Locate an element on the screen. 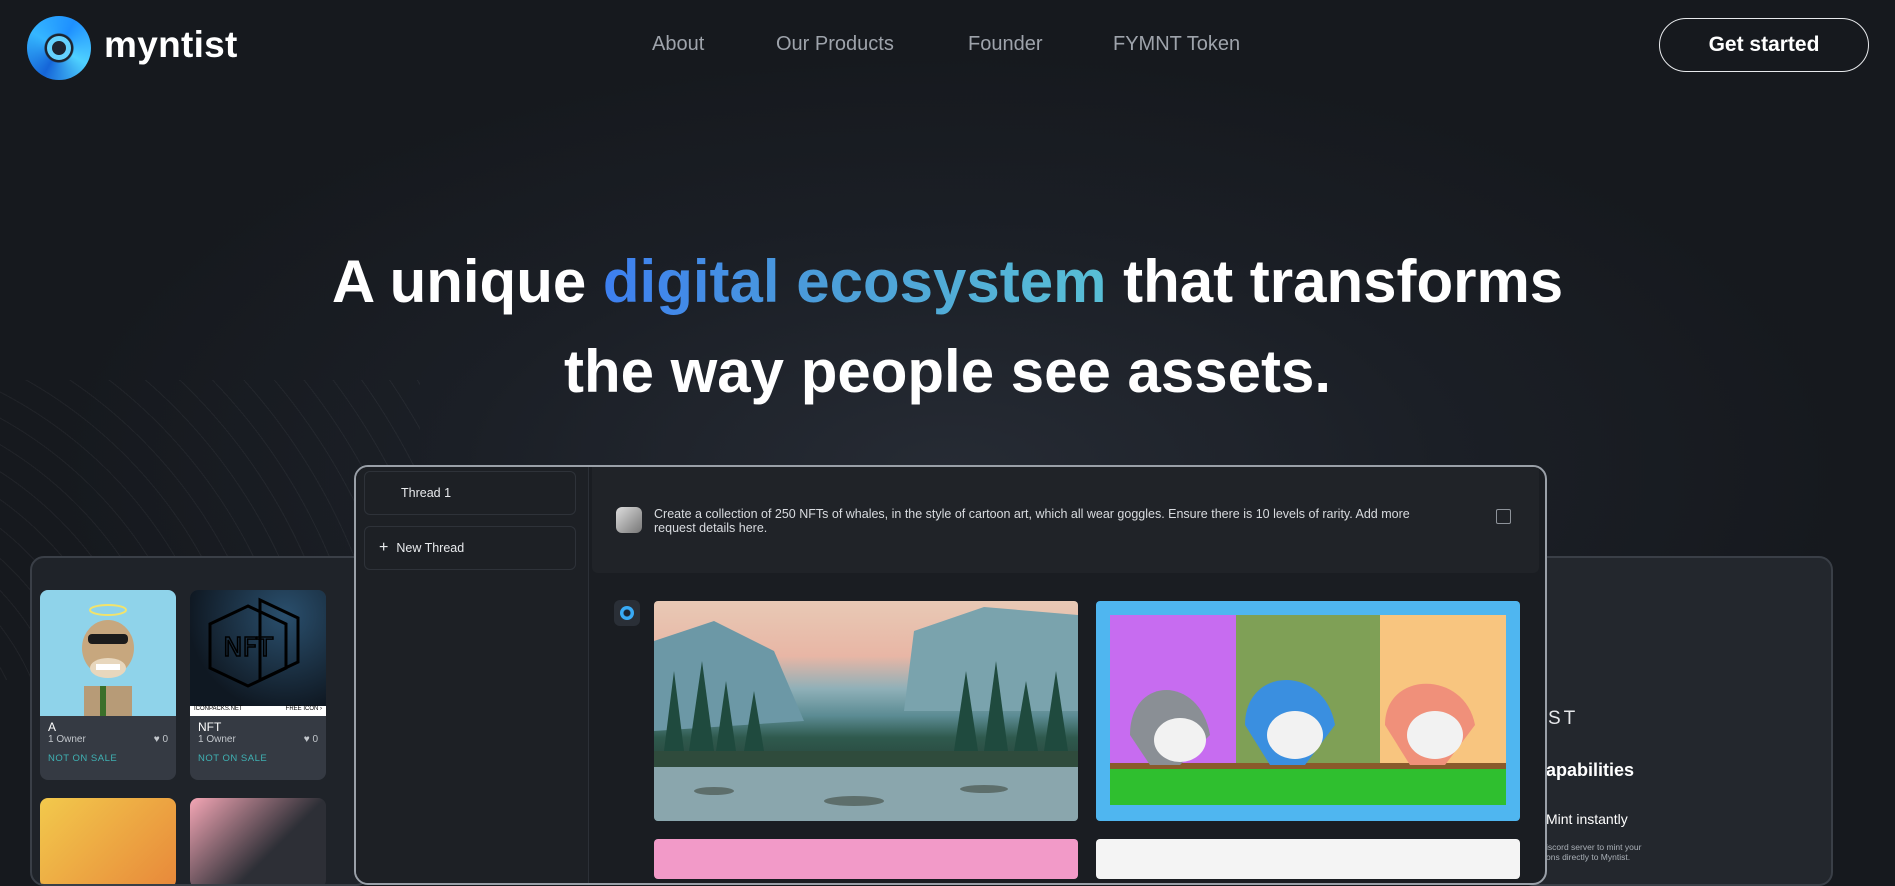 Image resolution: width=1895 pixels, height=886 pixels. nft-icon-artwork: NFT ICONPACKS.NET FREE ICON › is located at coordinates (258, 653).